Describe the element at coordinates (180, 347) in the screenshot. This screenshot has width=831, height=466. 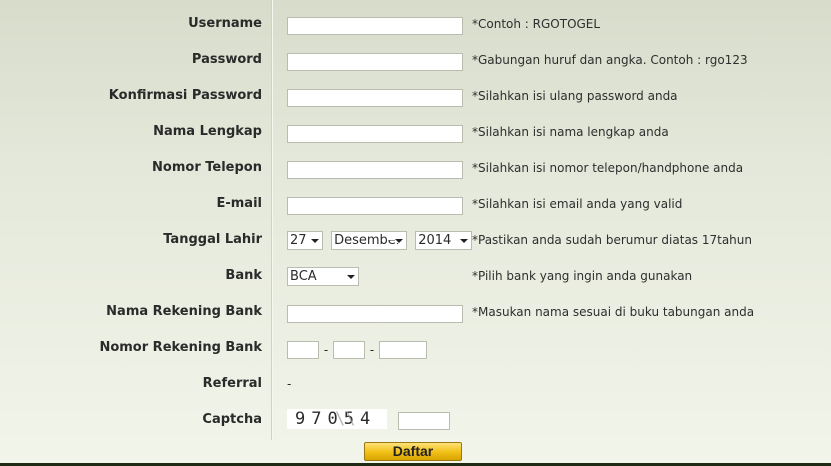
I see `account-number-label: Nomor Rekening Bank` at that location.